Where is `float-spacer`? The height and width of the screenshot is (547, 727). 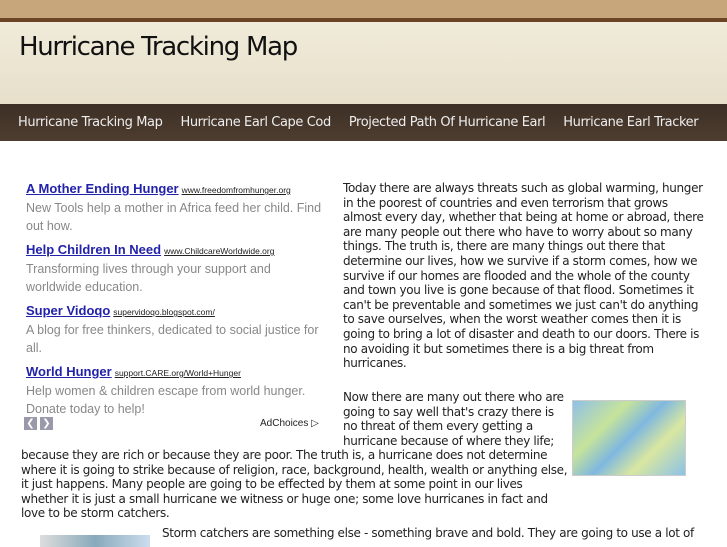 float-spacer is located at coordinates (641, 470).